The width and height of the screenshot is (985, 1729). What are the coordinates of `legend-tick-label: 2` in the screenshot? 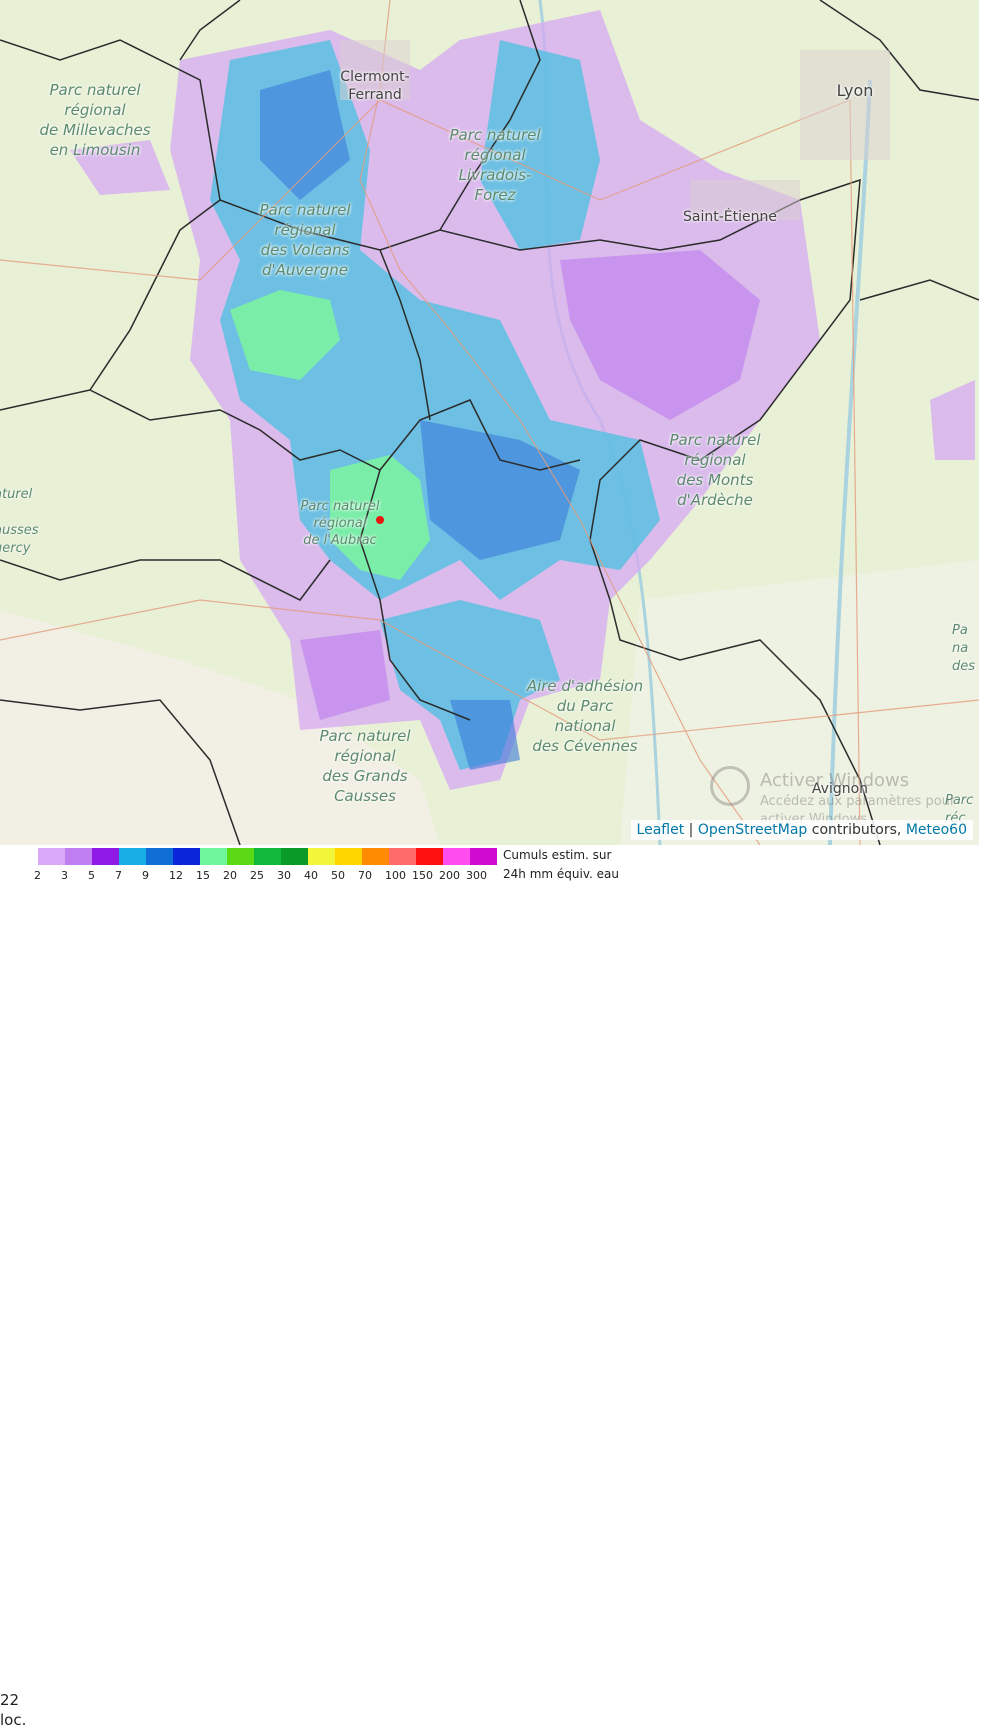 It's located at (37, 875).